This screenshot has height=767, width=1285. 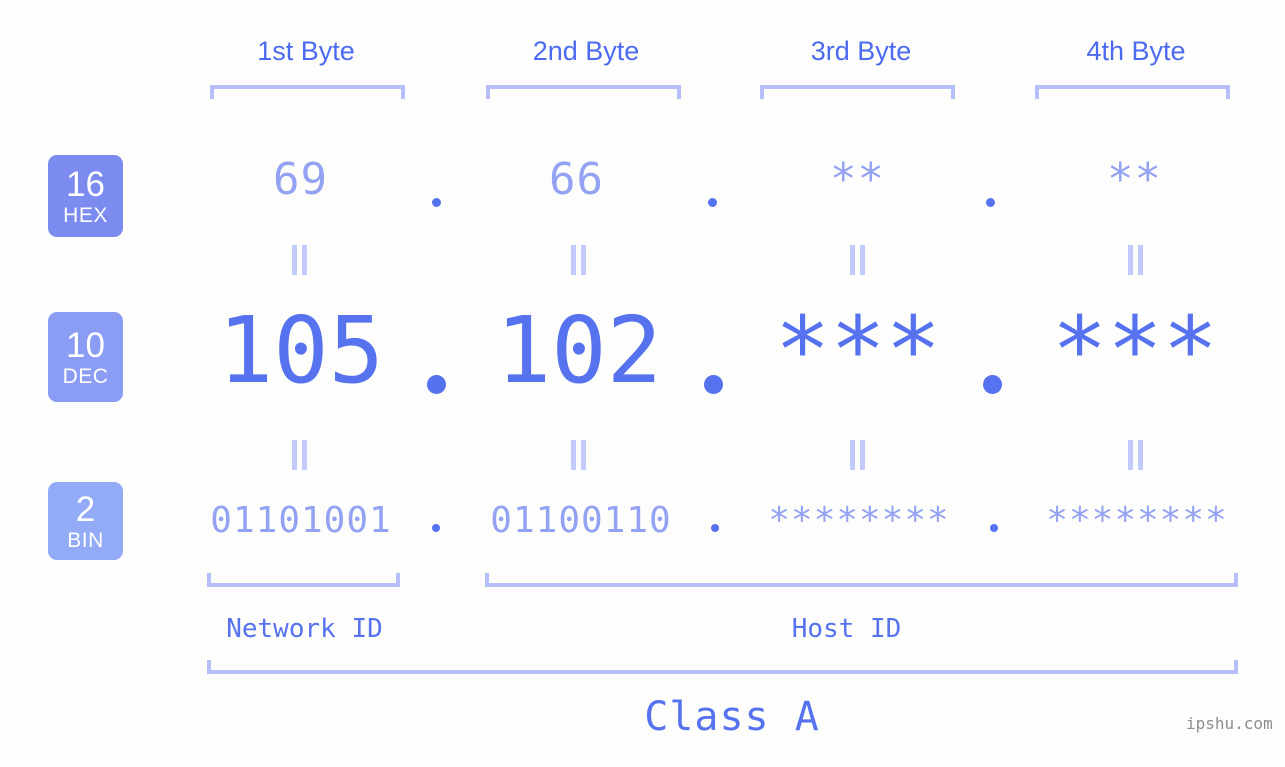 I want to click on byte-header-3: 3rd Byte, so click(x=861, y=51).